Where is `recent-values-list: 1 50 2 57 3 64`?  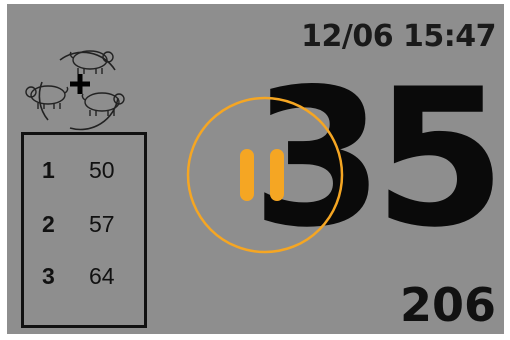 recent-values-list: 1 50 2 57 3 64 is located at coordinates (84, 230).